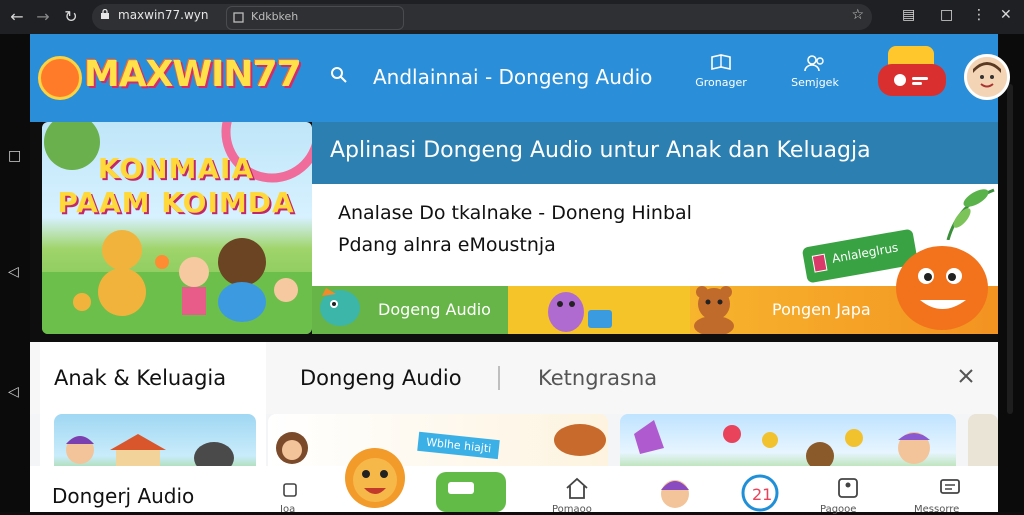 This screenshot has width=1024, height=515. Describe the element at coordinates (381, 378) in the screenshot. I see `tab-dongeng-audio: Dongeng Audio` at that location.